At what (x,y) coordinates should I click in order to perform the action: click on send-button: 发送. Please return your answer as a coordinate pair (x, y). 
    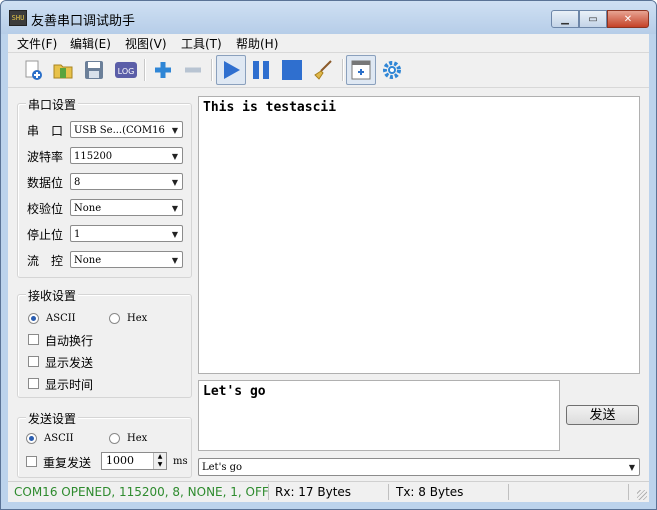
    Looking at the image, I should click on (602, 415).